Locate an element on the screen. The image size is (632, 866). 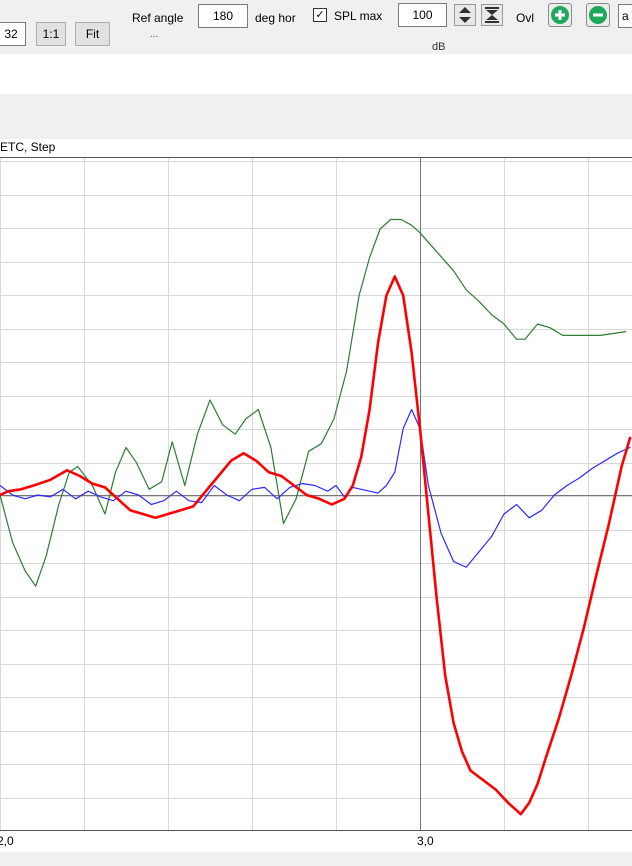
add-overlay-button is located at coordinates (560, 15).